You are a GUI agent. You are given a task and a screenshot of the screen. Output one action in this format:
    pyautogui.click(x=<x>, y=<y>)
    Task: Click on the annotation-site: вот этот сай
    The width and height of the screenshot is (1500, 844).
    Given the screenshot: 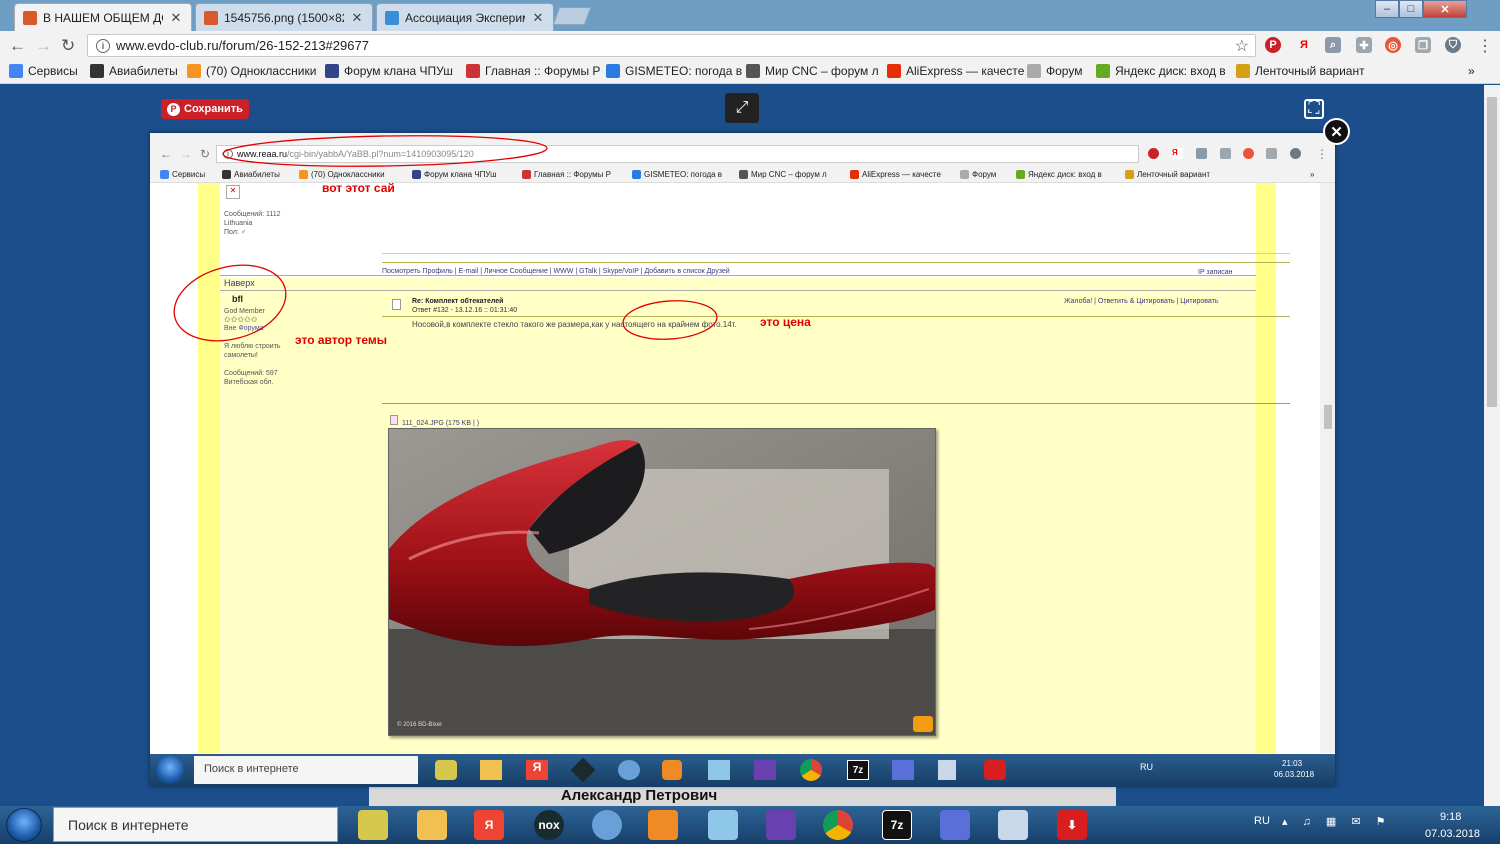 What is the action you would take?
    pyautogui.click(x=358, y=188)
    